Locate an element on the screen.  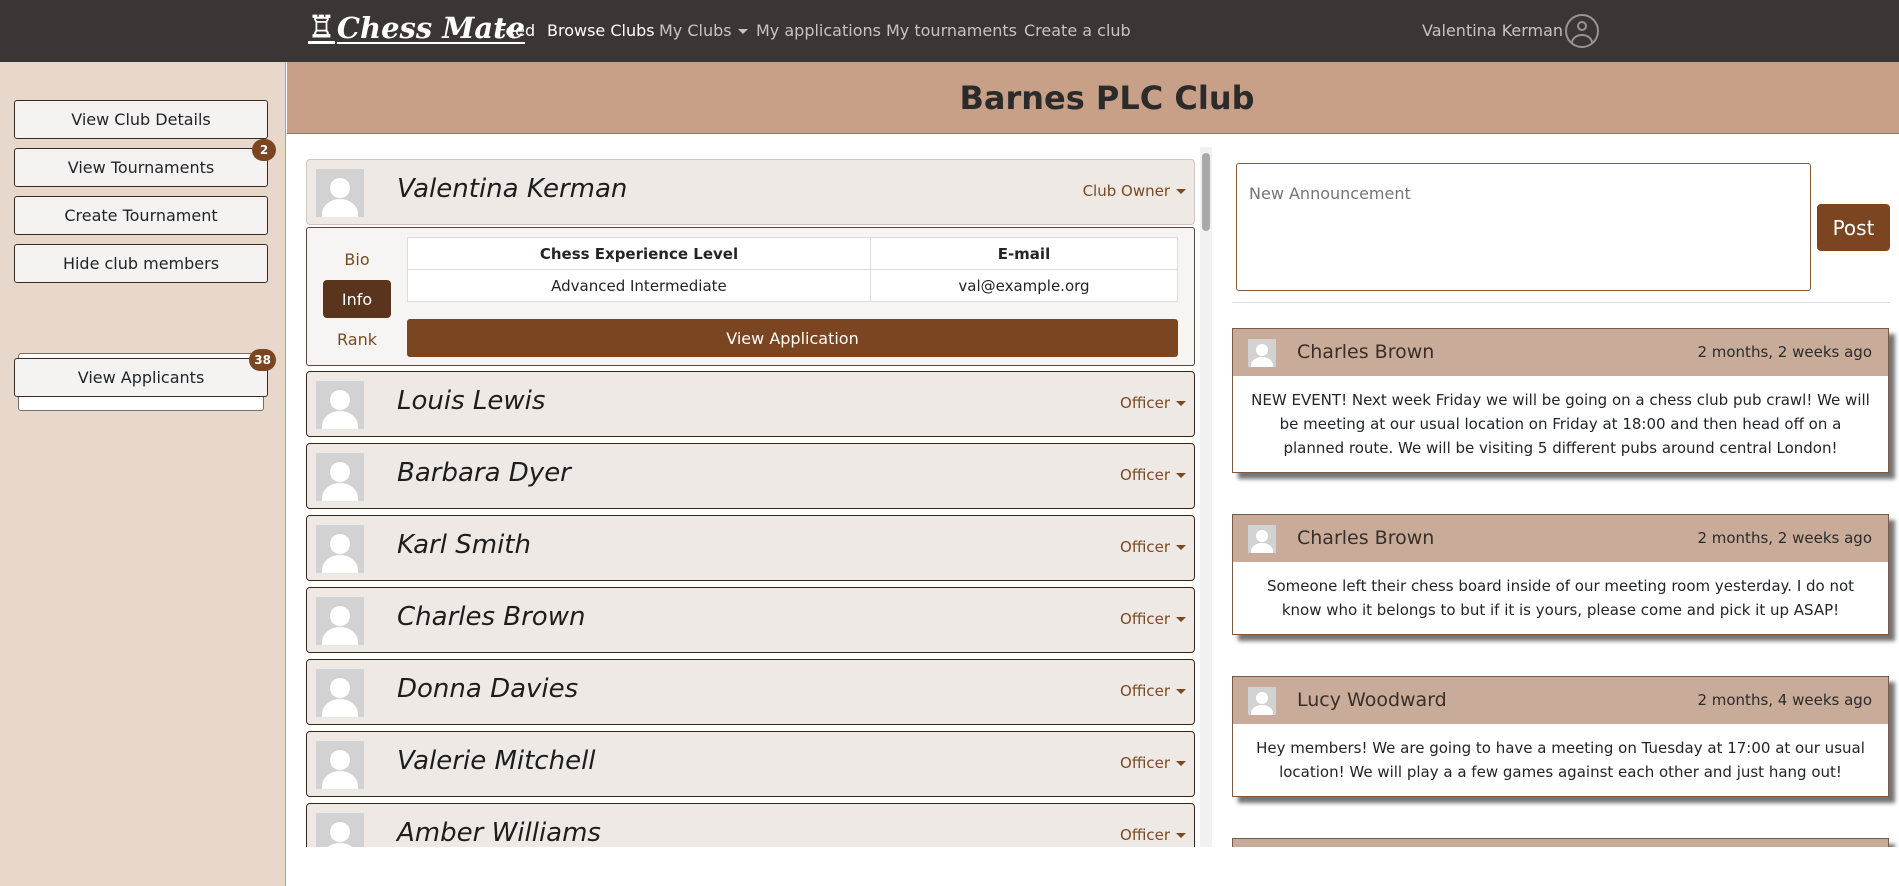
create-tournament-button: Create Tournament is located at coordinates (141, 215).